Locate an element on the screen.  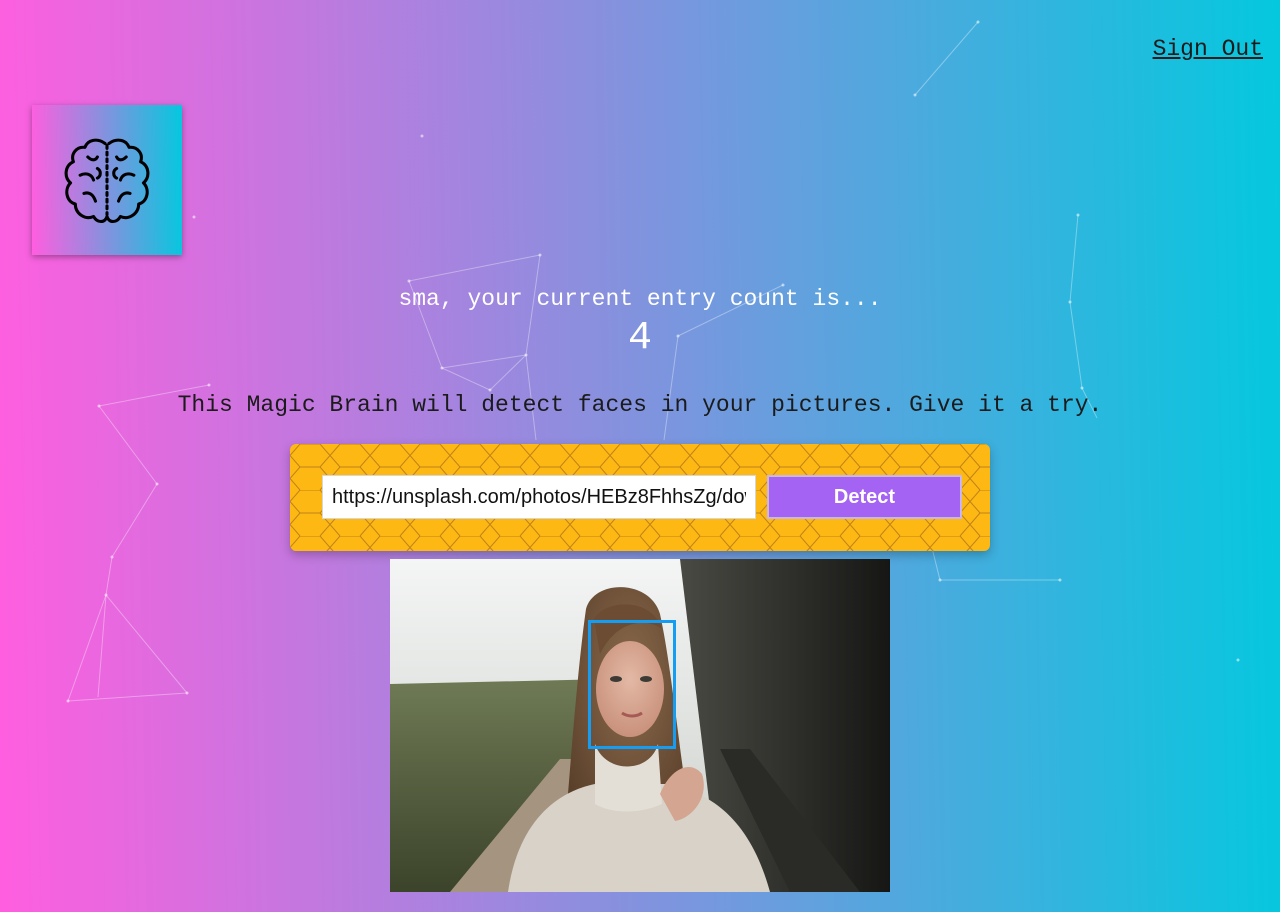
sign-out-link: Sign Out is located at coordinates (1208, 49).